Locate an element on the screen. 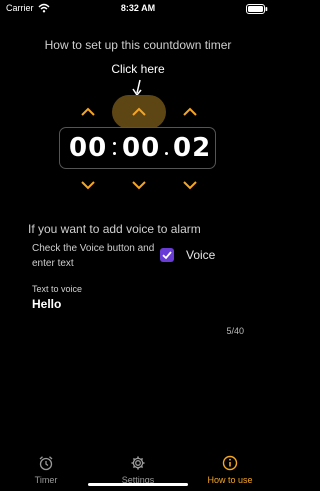 This screenshot has height=491, width=320. click-here-hint: Click here is located at coordinates (138, 69).